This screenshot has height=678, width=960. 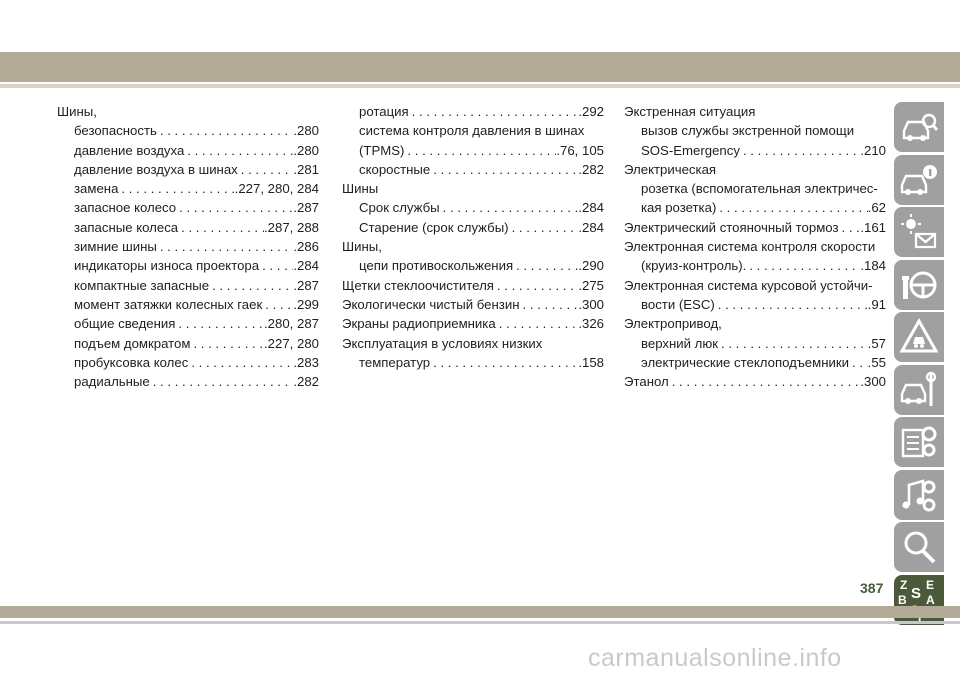 What do you see at coordinates (291, 323) in the screenshot?
I see `index-entry-page-ref: .280, 287` at bounding box center [291, 323].